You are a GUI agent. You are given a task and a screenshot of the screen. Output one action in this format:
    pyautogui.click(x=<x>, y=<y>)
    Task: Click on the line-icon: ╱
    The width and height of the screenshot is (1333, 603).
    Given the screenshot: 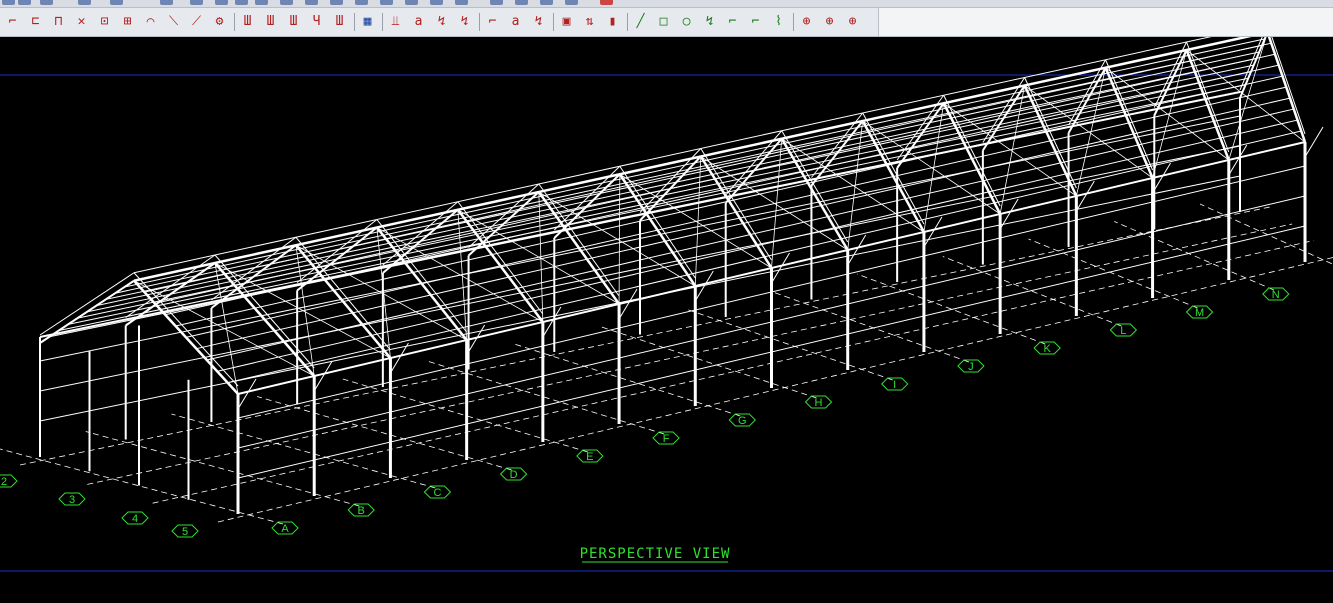 What is the action you would take?
    pyautogui.click(x=640, y=21)
    